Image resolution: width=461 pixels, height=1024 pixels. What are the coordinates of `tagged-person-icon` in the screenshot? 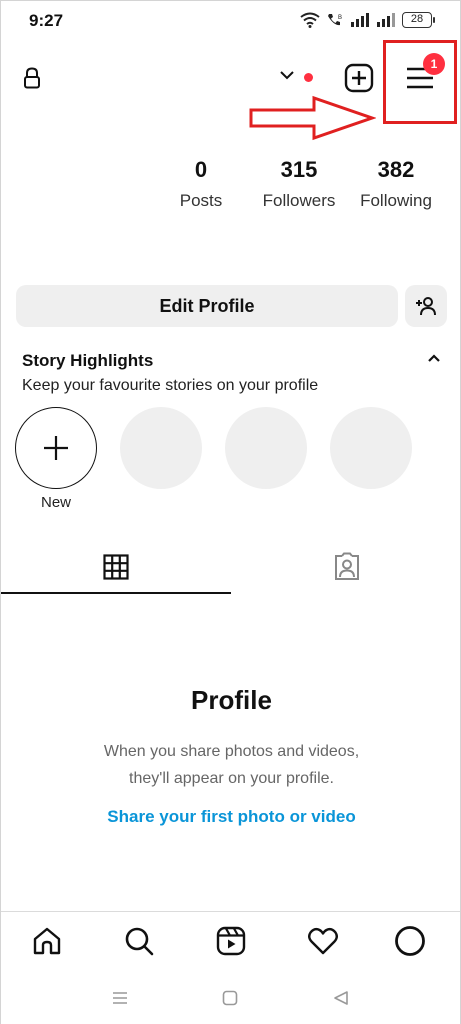 It's located at (346, 566).